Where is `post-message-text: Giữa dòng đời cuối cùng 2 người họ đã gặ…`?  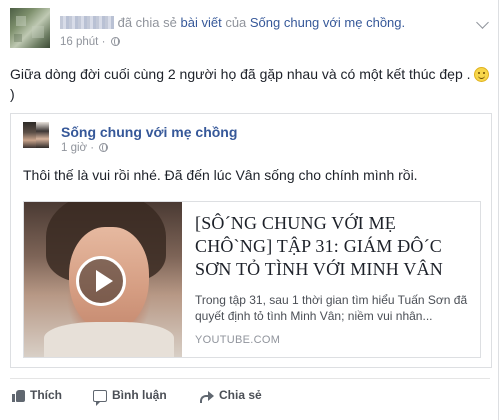
post-message-text: Giữa dòng đời cuối cùng 2 người họ đã gặ… is located at coordinates (242, 74).